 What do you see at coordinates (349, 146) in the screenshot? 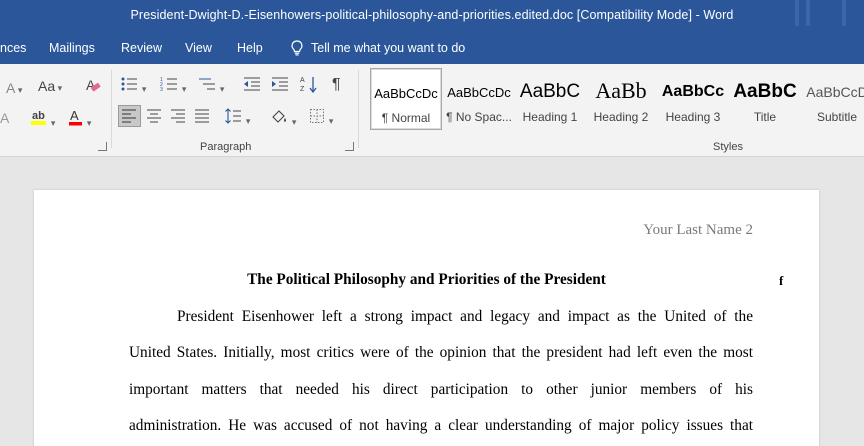
I see `paragraph-dialog-launcher` at bounding box center [349, 146].